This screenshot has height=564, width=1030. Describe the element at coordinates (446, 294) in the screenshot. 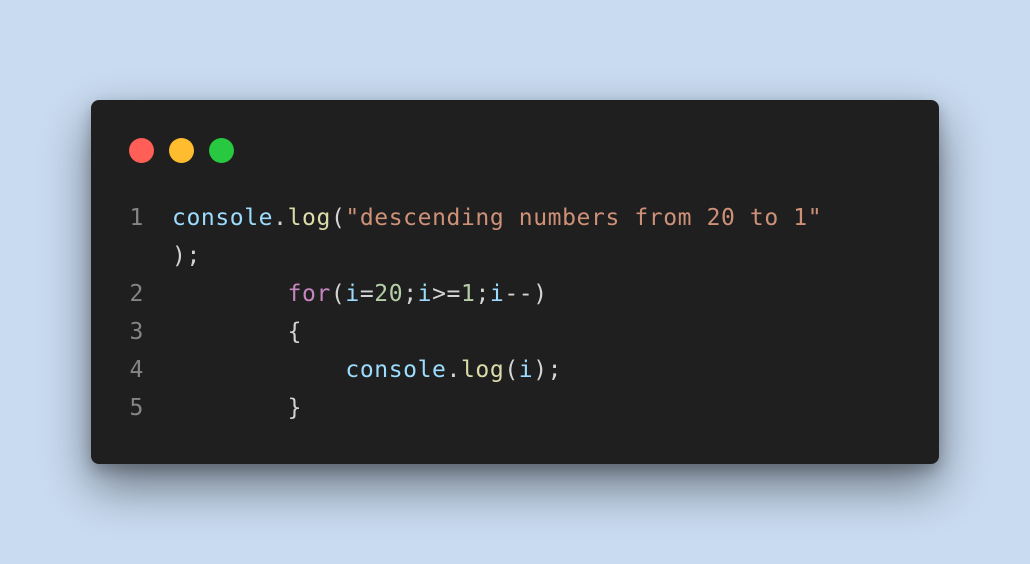

I see `code-token: >=` at that location.